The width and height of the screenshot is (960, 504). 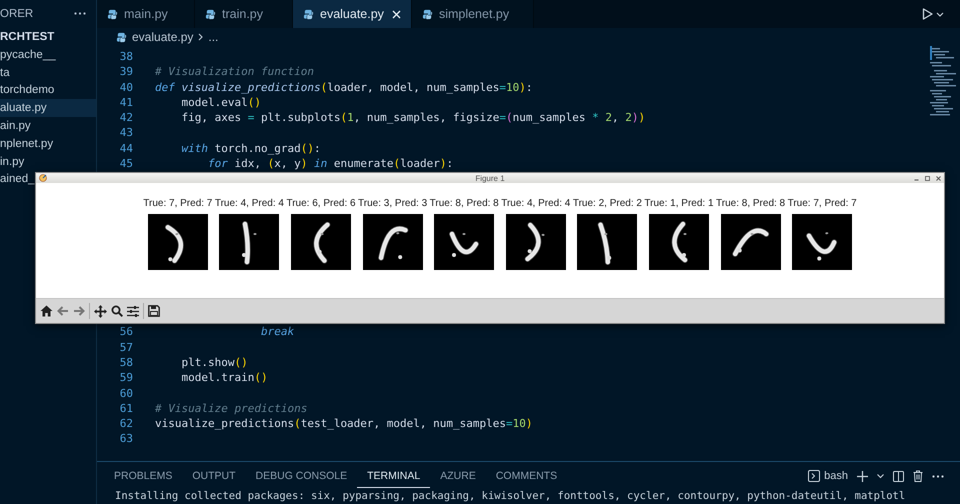 I want to click on panel-tab: AZURE, so click(x=458, y=476).